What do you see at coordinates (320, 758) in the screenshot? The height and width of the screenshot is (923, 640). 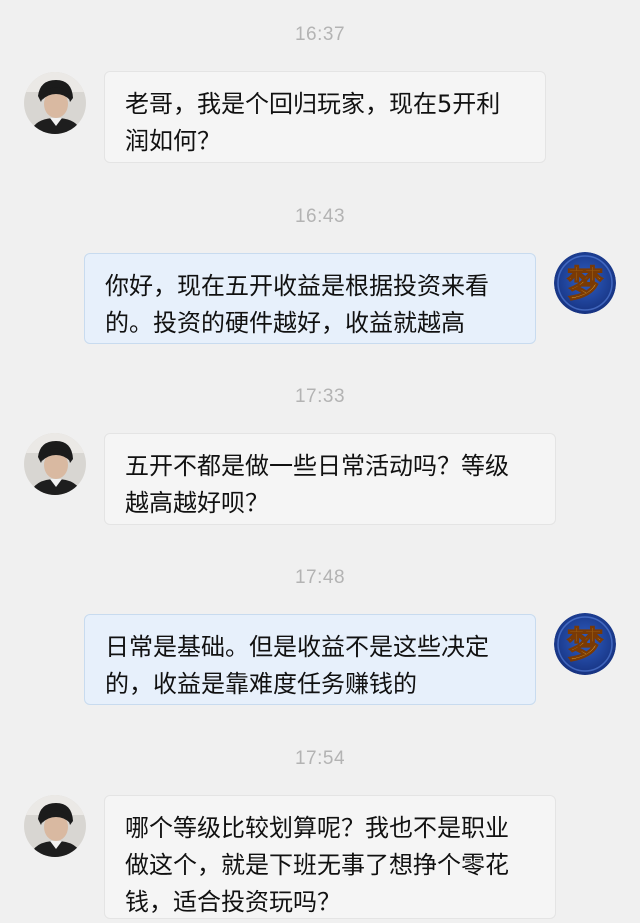 I see `timestamp: 17:54` at bounding box center [320, 758].